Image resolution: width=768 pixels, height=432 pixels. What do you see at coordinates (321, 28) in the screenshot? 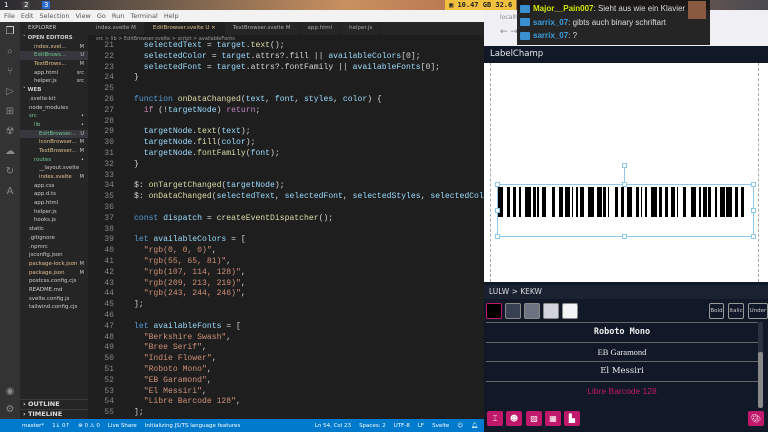
I see `tab-3: app.html` at bounding box center [321, 28].